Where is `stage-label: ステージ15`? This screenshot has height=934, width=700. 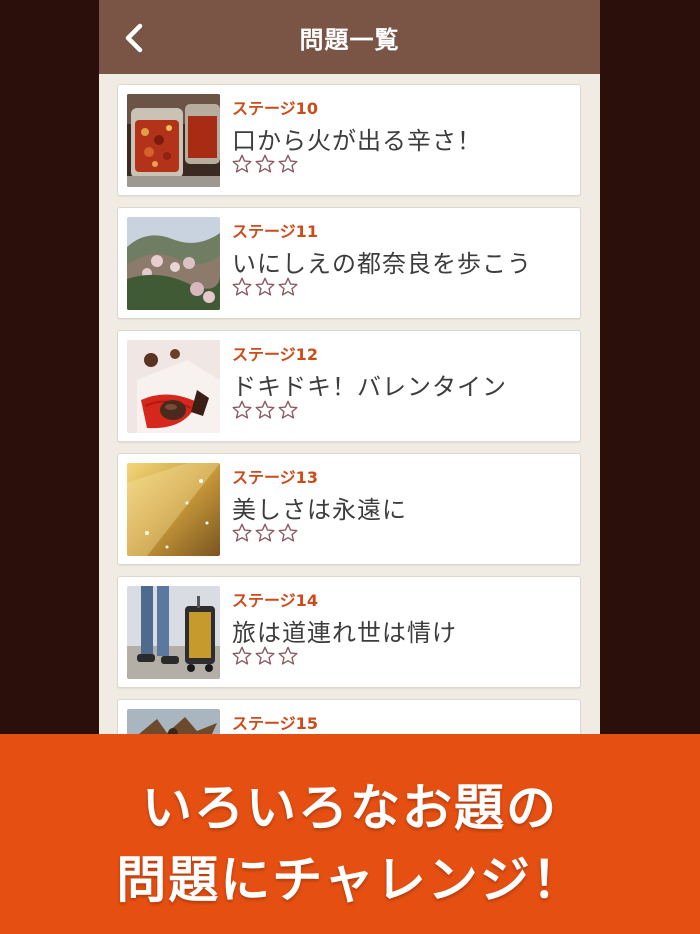
stage-label: ステージ15 is located at coordinates (275, 723).